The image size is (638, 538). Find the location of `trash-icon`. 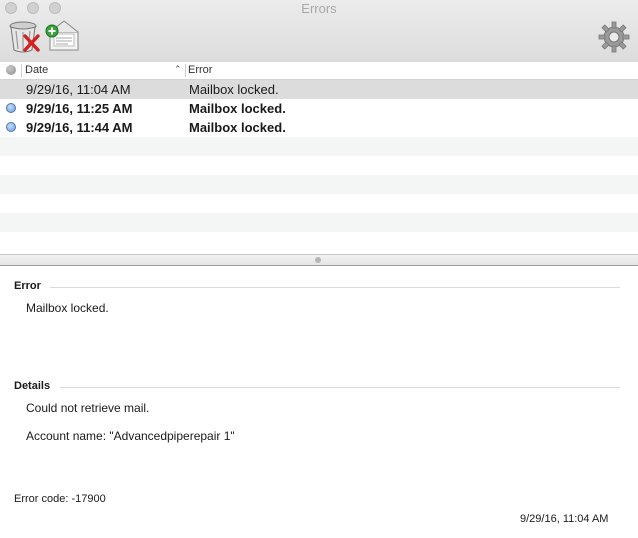

trash-icon is located at coordinates (24, 37).